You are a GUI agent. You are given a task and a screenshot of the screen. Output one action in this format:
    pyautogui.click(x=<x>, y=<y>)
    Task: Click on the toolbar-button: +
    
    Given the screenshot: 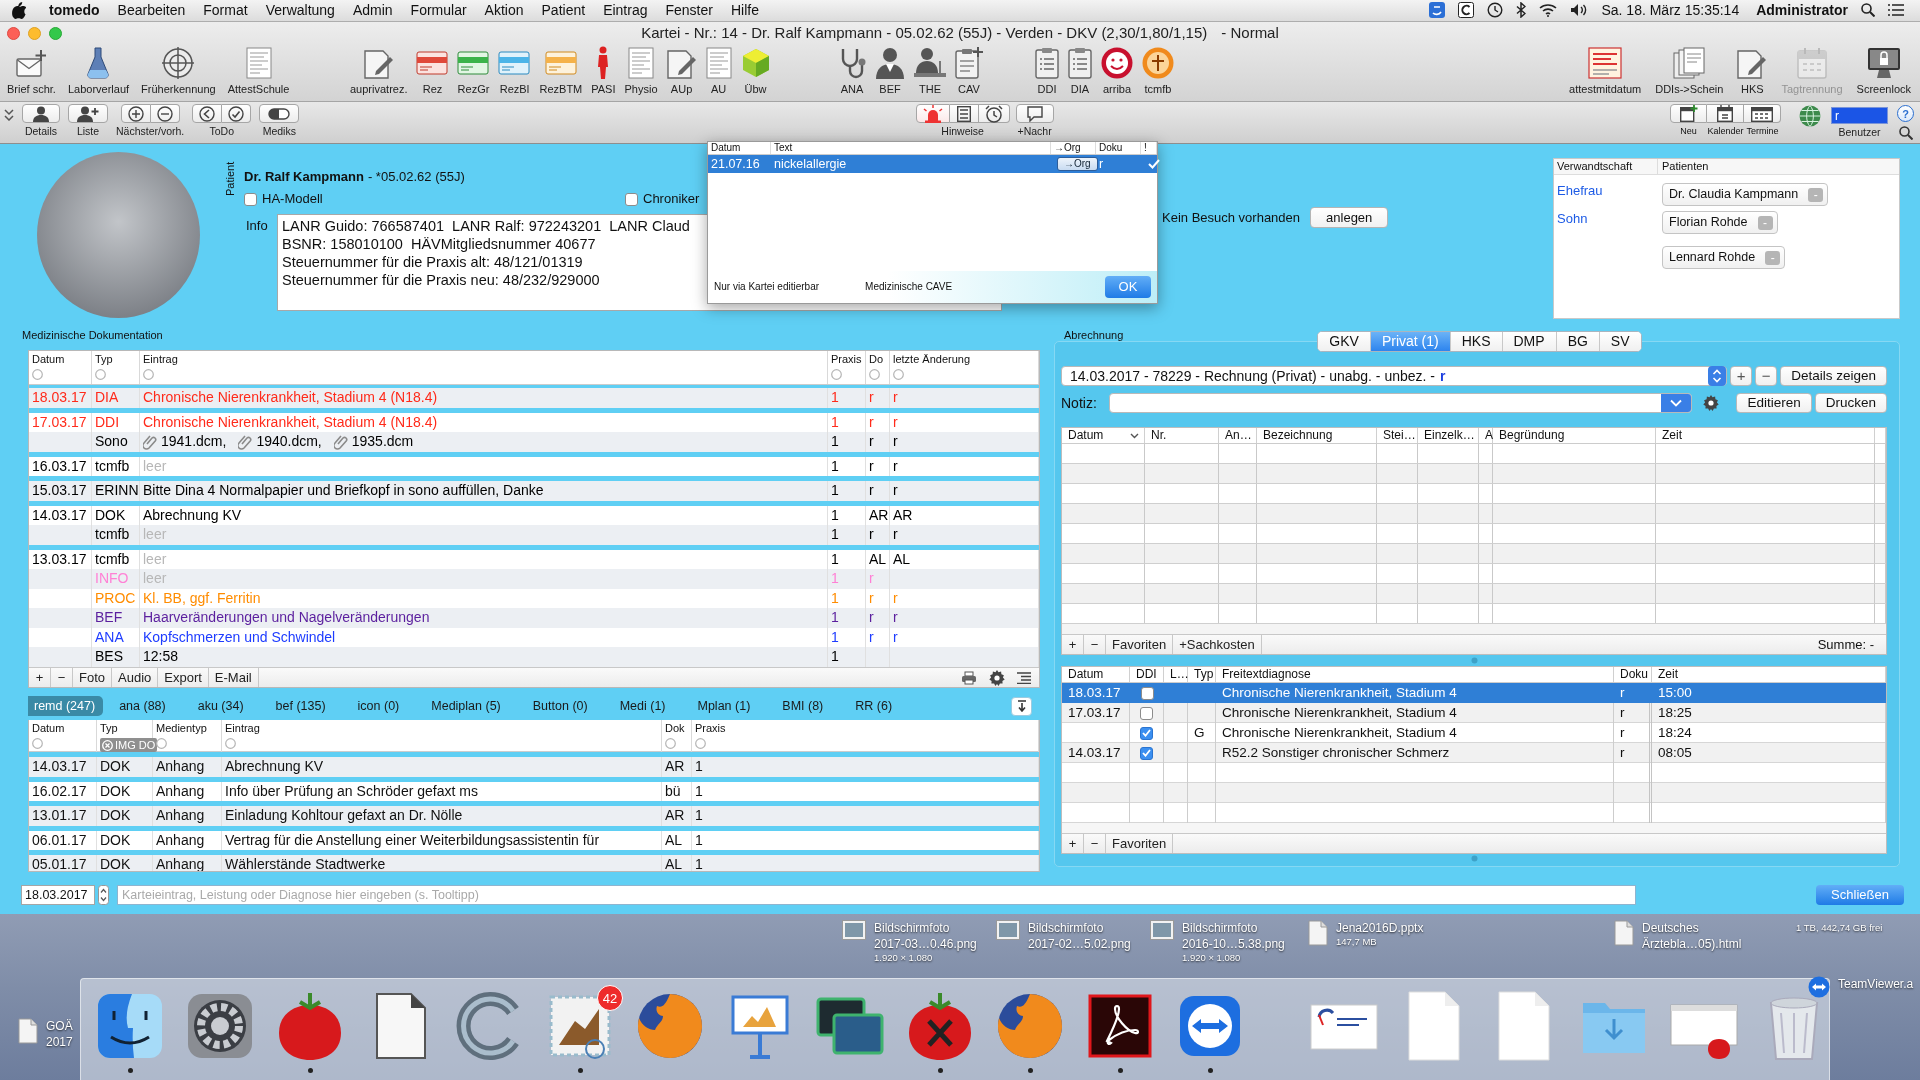 What is the action you would take?
    pyautogui.click(x=1073, y=644)
    